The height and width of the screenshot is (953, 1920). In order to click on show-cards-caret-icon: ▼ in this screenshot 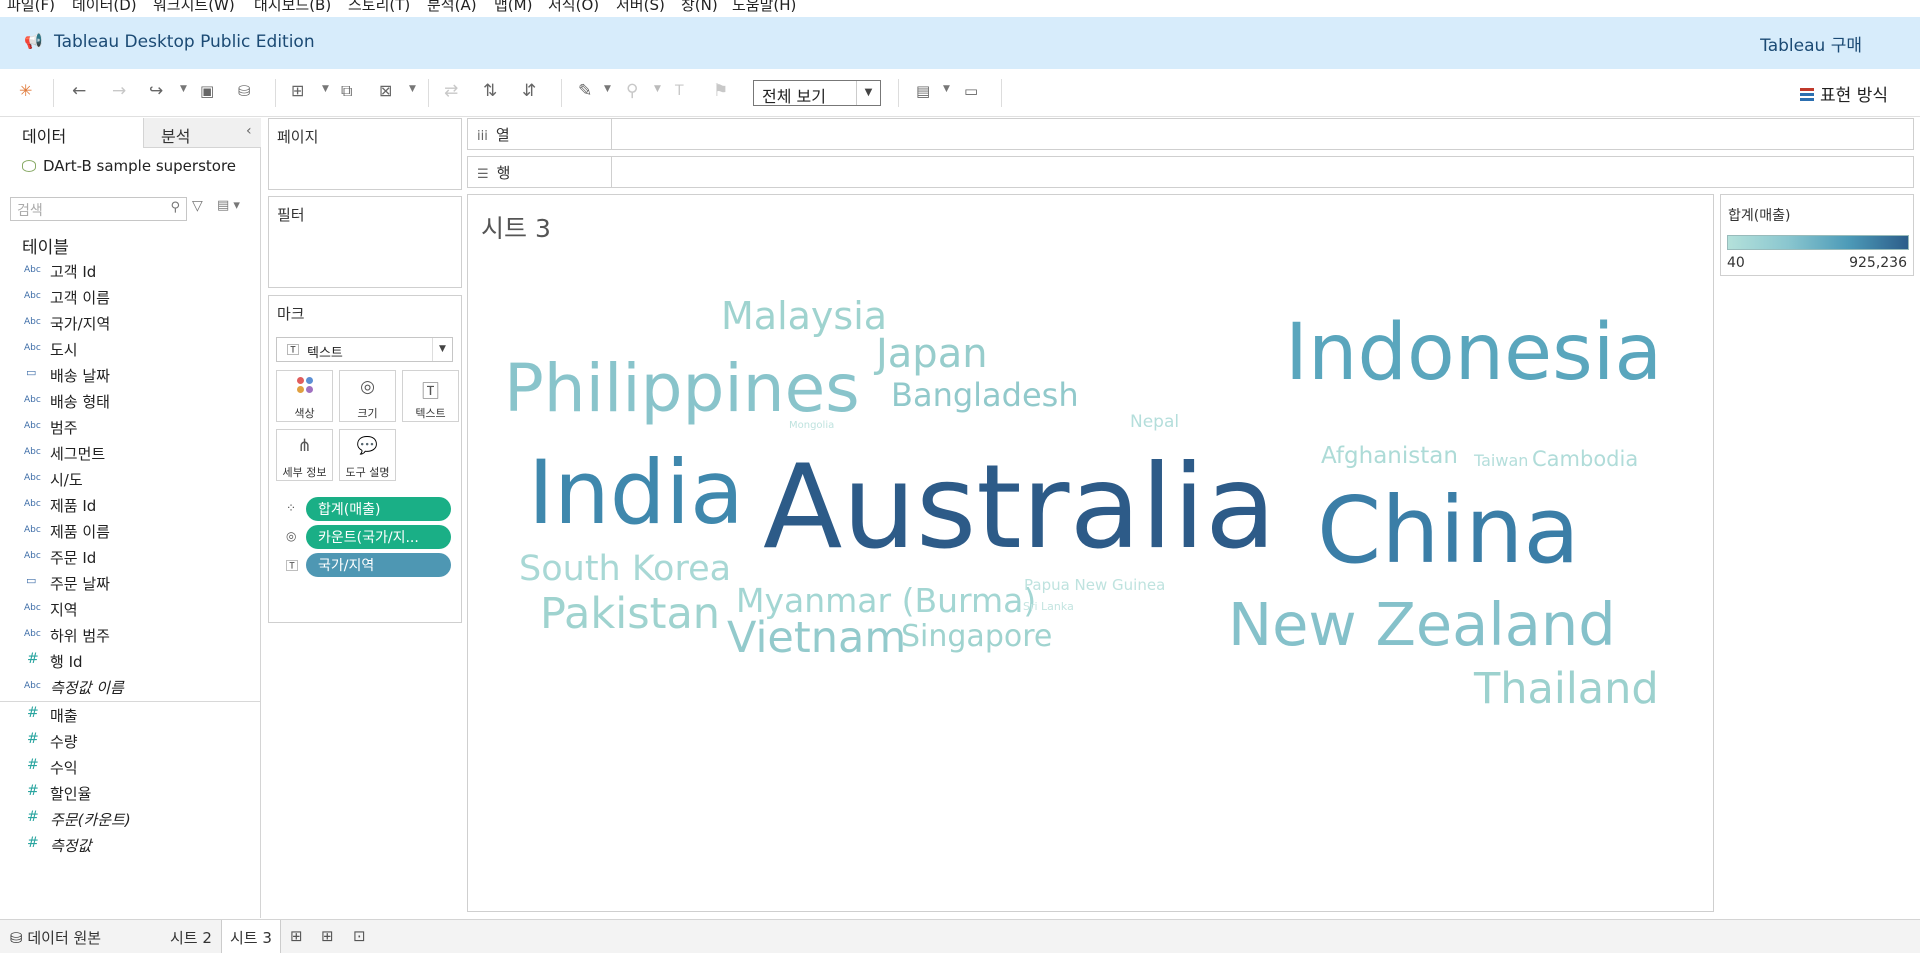, I will do `click(946, 89)`.